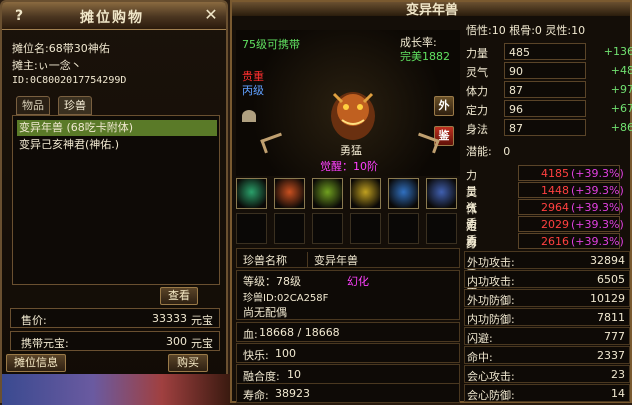 Image resolution: width=632 pixels, height=405 pixels. What do you see at coordinates (348, 374) in the screenshot?
I see `fusion-field: 融合度: 10` at bounding box center [348, 374].